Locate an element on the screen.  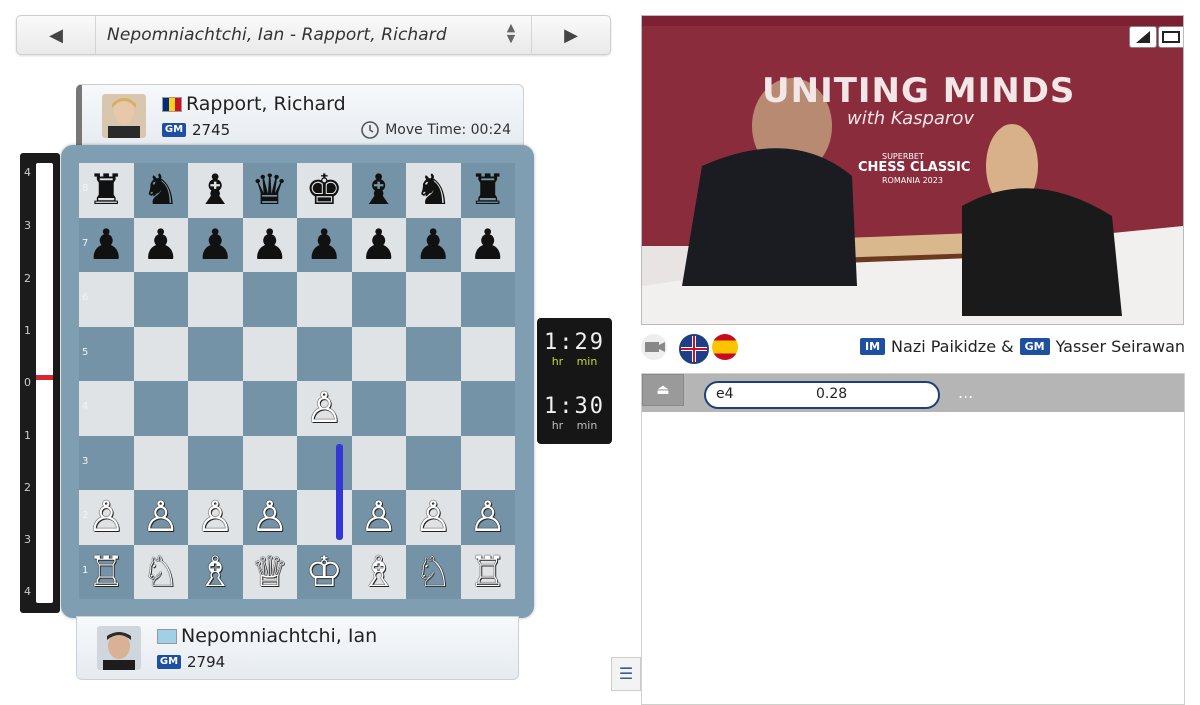
board-square-h2: ♙ is located at coordinates (487, 517).